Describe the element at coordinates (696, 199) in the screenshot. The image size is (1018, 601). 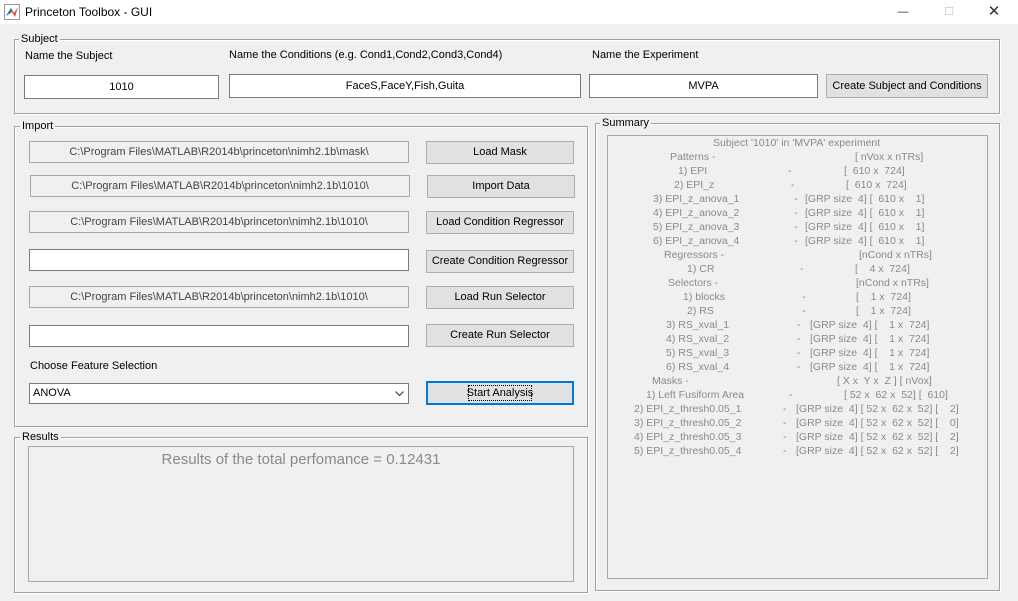
I see `summary-item-name: 3) EPI_z_anova_1` at that location.